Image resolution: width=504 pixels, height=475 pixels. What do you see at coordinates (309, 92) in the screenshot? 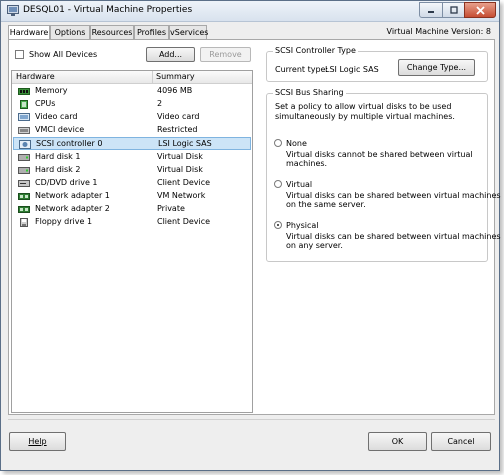
I see `scsi-bus-sharing-title: SCSI Bus Sharing` at bounding box center [309, 92].